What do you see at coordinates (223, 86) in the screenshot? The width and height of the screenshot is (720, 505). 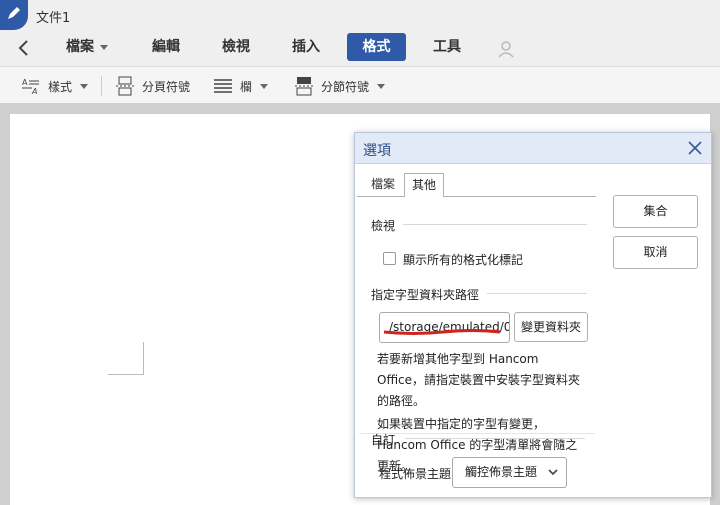 I see `columns-icon` at bounding box center [223, 86].